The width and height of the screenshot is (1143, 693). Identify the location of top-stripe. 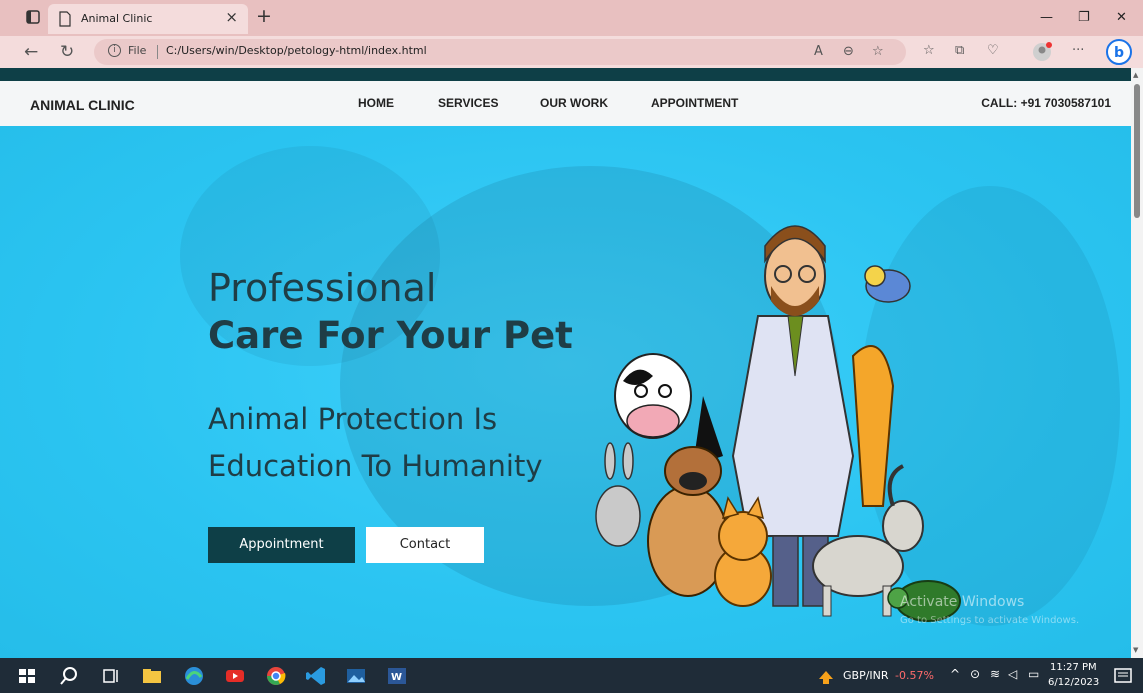
(565, 74).